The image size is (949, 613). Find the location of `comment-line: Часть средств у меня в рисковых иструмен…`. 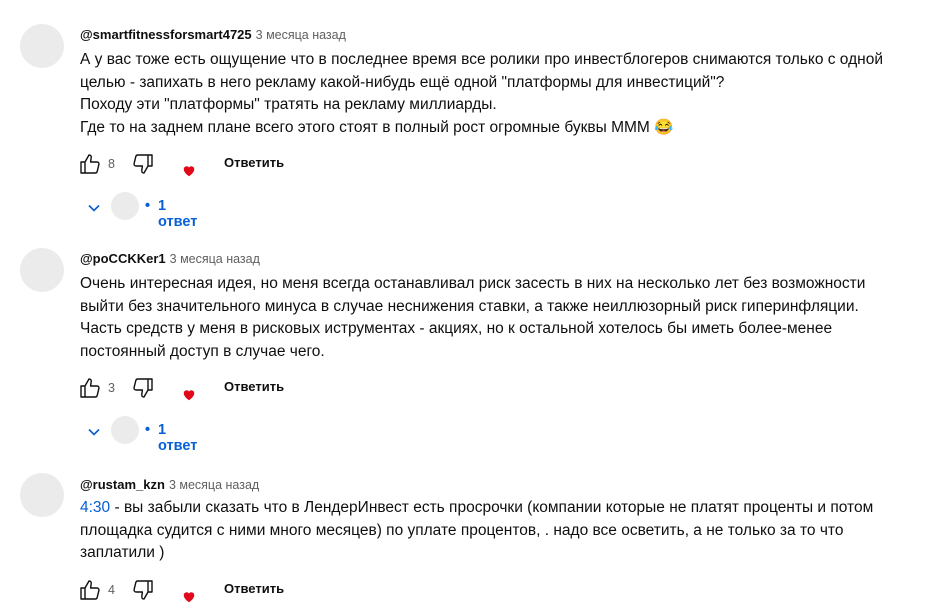

comment-line: Часть средств у меня в рисковых иструмен… is located at coordinates (456, 328).